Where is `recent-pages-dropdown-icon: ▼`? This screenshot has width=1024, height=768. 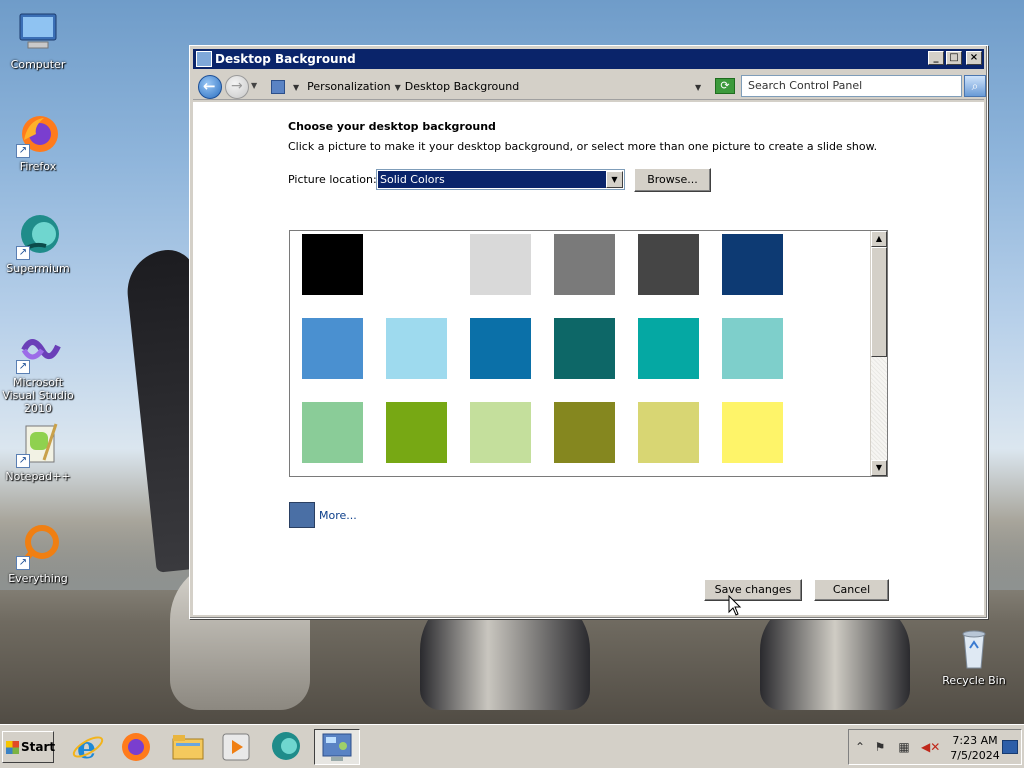
recent-pages-dropdown-icon: ▼ is located at coordinates (254, 85).